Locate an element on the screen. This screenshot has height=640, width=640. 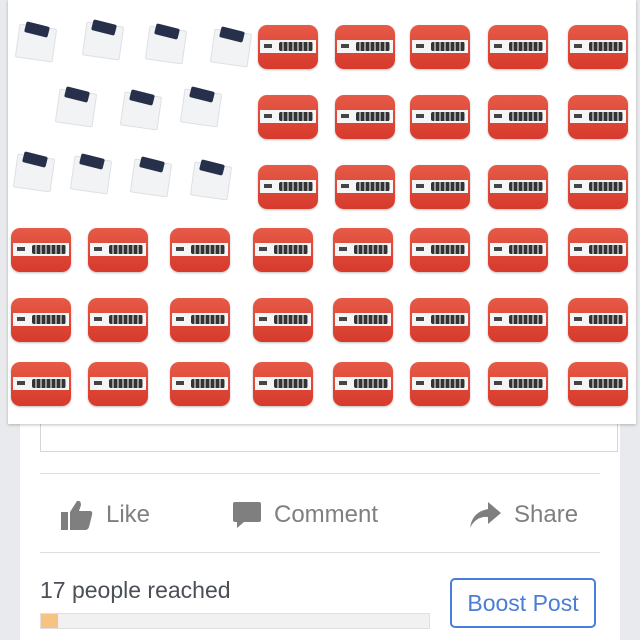
comment-button: Comment is located at coordinates (305, 514).